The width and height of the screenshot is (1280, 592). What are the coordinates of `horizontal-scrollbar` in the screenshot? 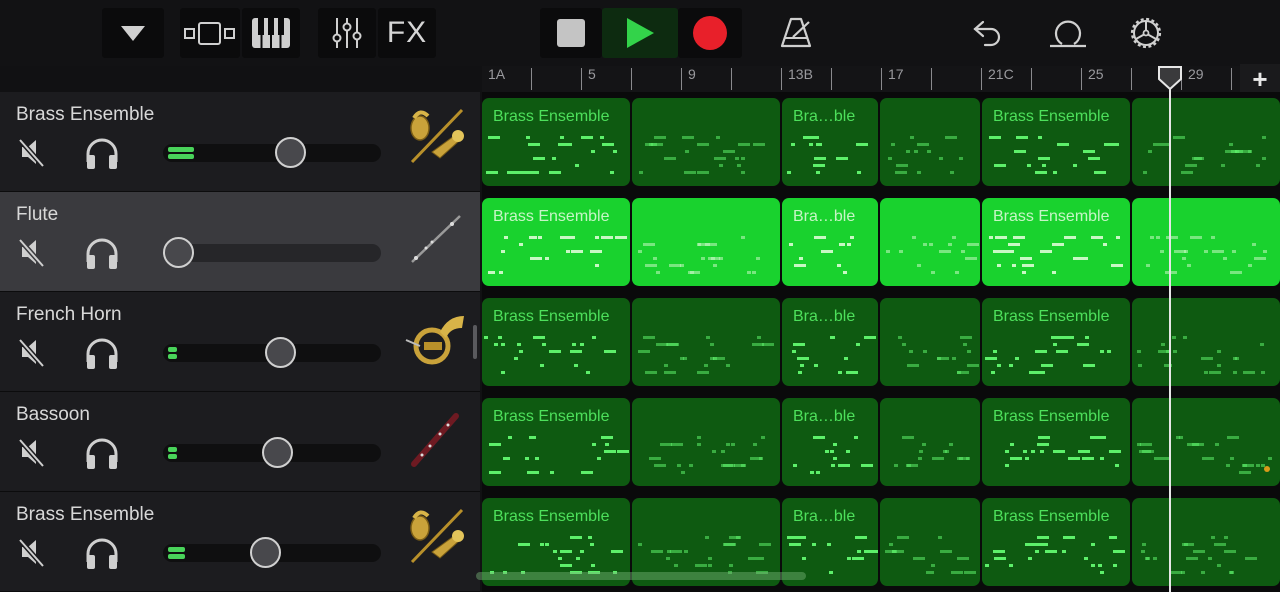 It's located at (641, 576).